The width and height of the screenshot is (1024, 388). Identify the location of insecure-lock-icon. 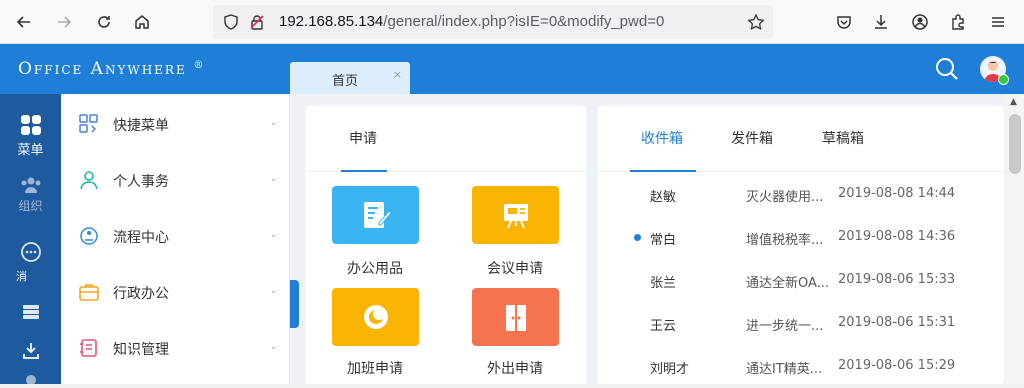
(257, 22).